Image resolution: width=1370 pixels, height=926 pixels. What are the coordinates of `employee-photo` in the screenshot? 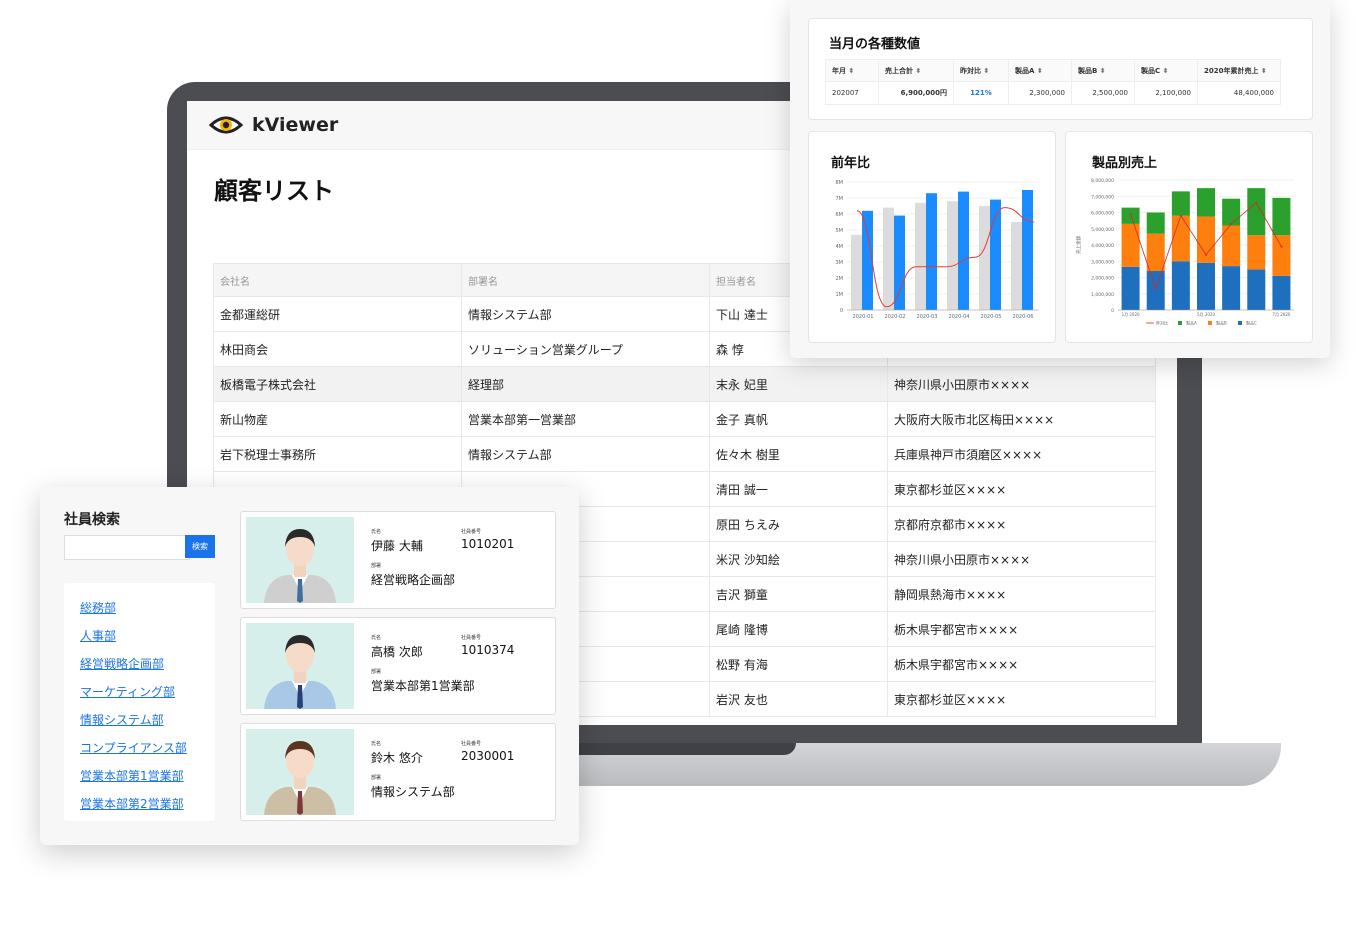 It's located at (300, 560).